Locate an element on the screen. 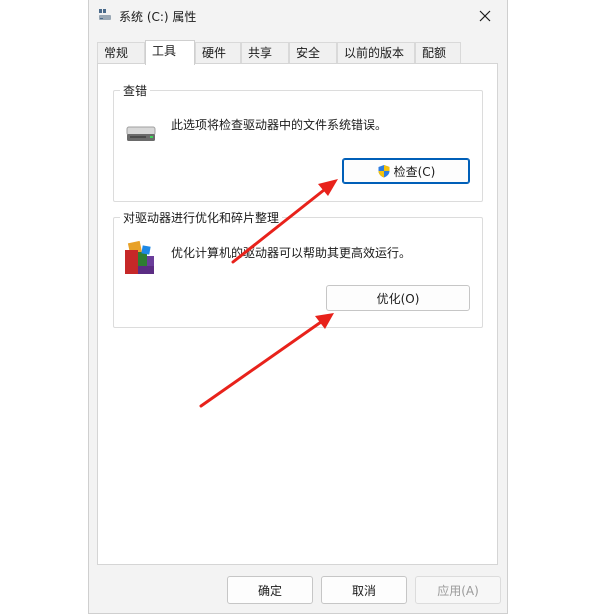 This screenshot has height=614, width=600. tab-general: 常规 is located at coordinates (121, 53).